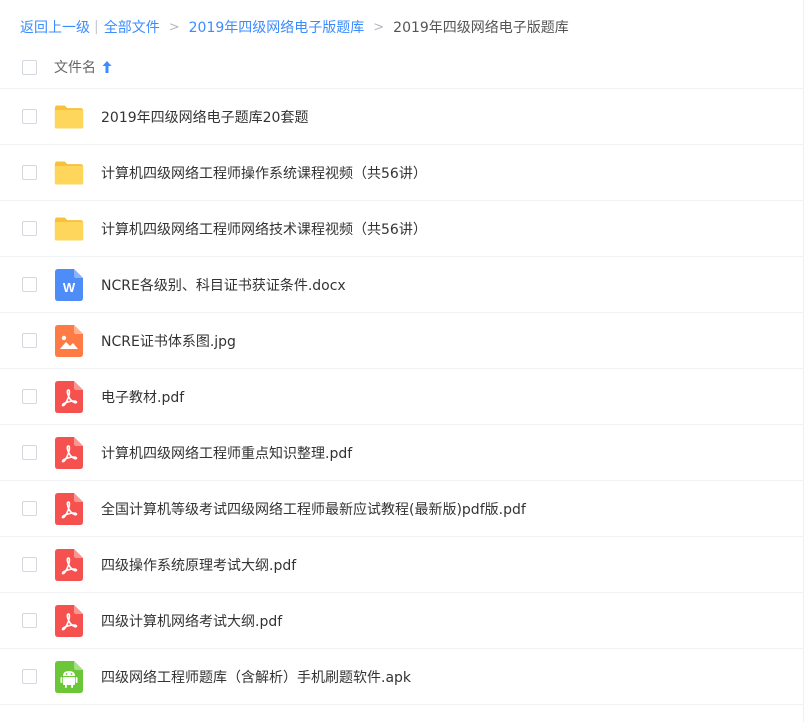 The height and width of the screenshot is (722, 804). What do you see at coordinates (481, 28) in the screenshot?
I see `breadcrumb-current: 2019年四级网络电子版题库` at bounding box center [481, 28].